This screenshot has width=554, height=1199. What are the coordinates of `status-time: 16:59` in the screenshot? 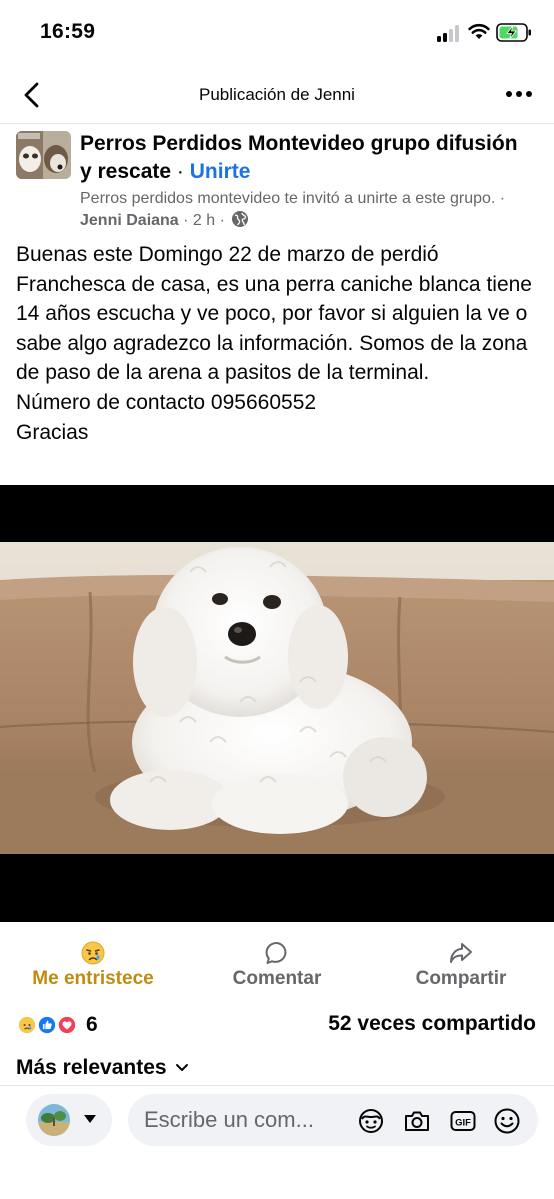 It's located at (68, 31).